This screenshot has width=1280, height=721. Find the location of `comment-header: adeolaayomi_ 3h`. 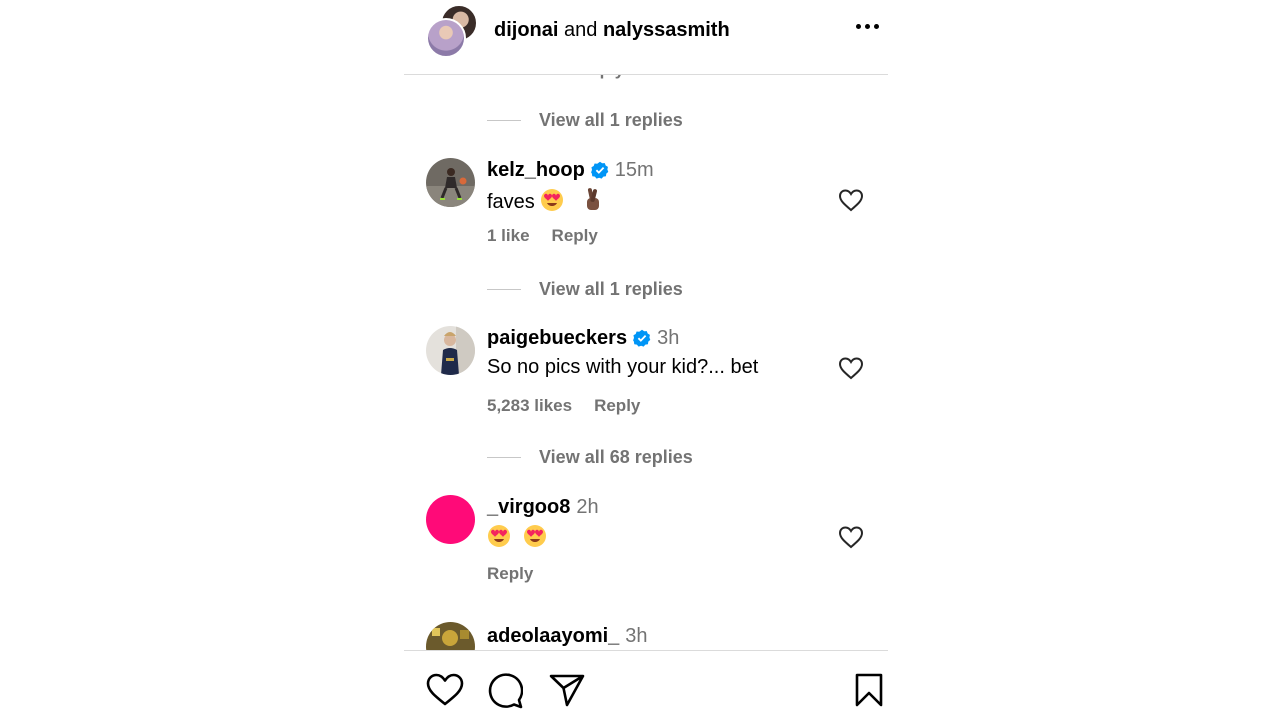

comment-header: adeolaayomi_ 3h is located at coordinates (567, 636).